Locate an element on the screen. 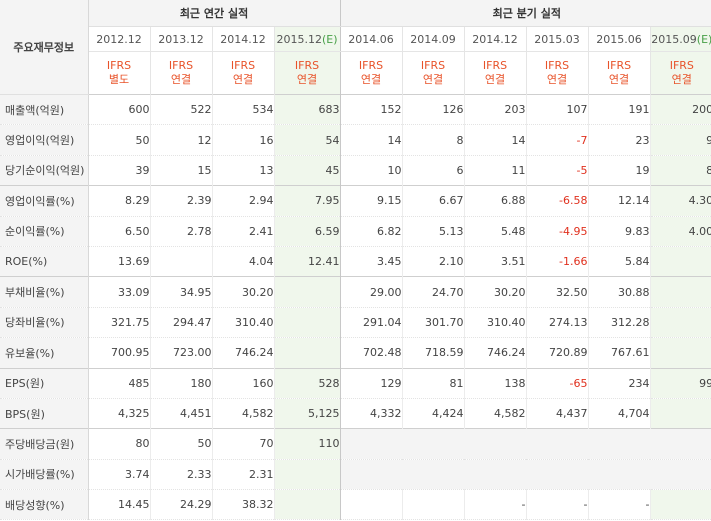 Image resolution: width=711 pixels, height=521 pixels. period-label: 2015.12 is located at coordinates (299, 39).